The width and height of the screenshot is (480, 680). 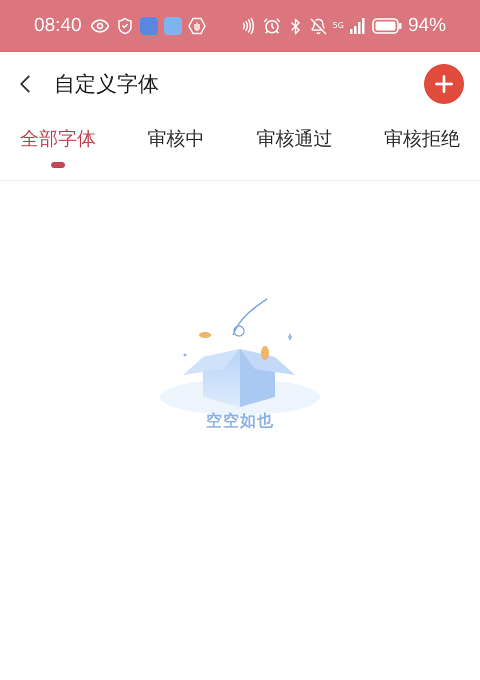 What do you see at coordinates (125, 26) in the screenshot?
I see `shield-check-icon` at bounding box center [125, 26].